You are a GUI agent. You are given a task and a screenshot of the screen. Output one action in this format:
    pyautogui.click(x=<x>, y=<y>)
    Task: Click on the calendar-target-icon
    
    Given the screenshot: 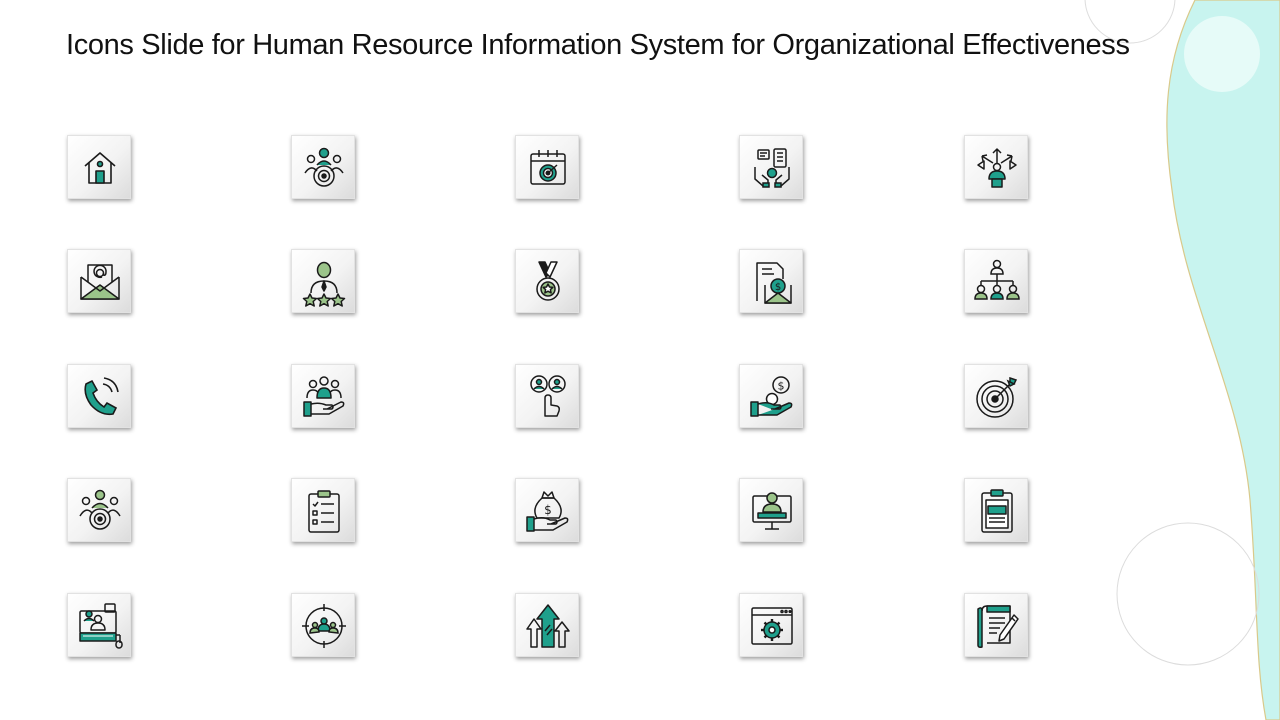 What is the action you would take?
    pyautogui.click(x=548, y=167)
    